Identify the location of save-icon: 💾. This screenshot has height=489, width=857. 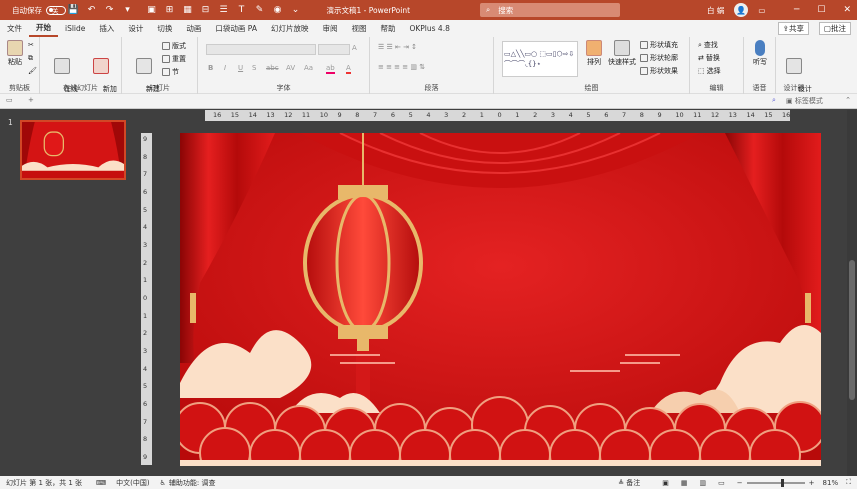
(74, 10).